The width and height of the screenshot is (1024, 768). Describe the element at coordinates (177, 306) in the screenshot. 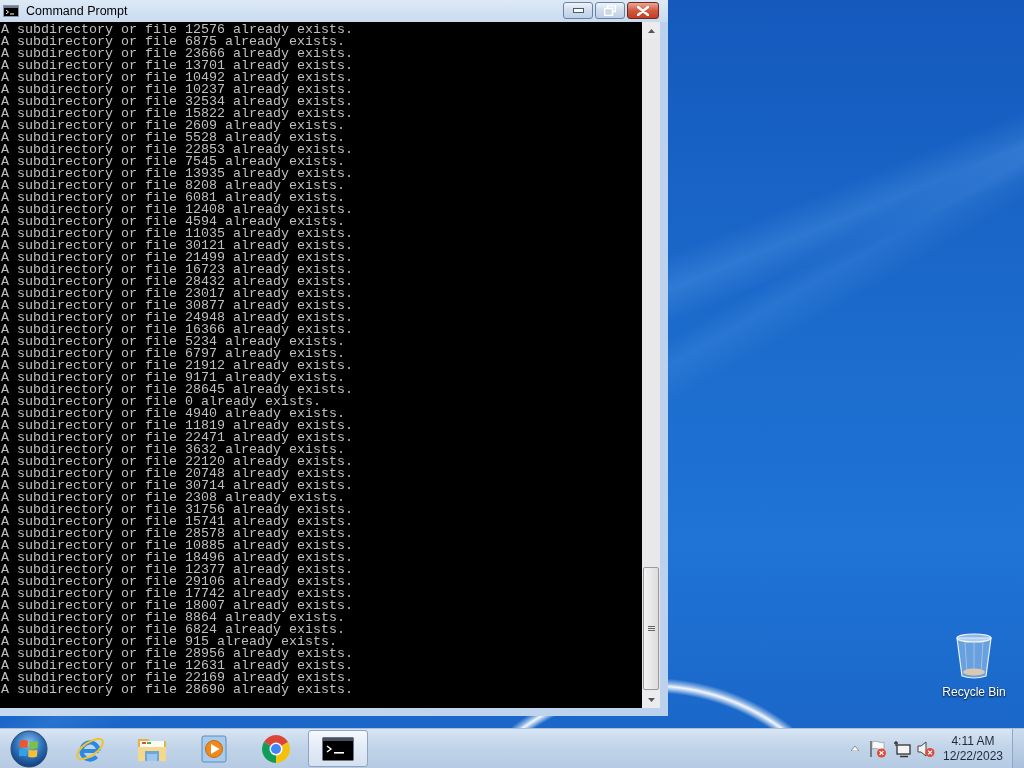

I see `console-line: A subdirectory or file 30877 already exists.` at that location.